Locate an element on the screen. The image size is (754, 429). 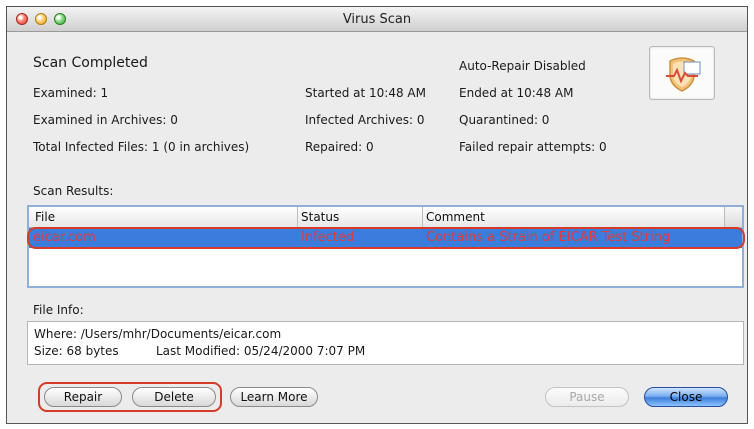
app-logo is located at coordinates (682, 73).